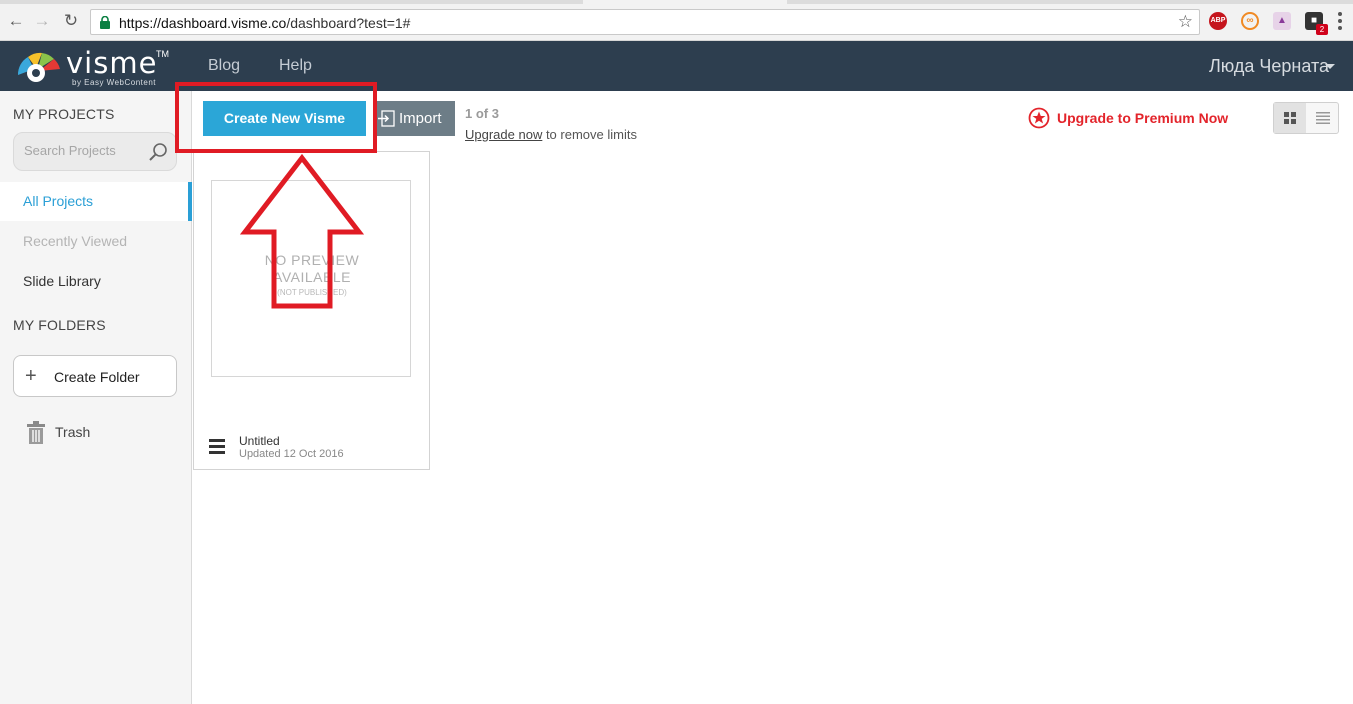 Image resolution: width=1353 pixels, height=704 pixels. Describe the element at coordinates (1330, 66) in the screenshot. I see `chevron-down-icon` at that location.